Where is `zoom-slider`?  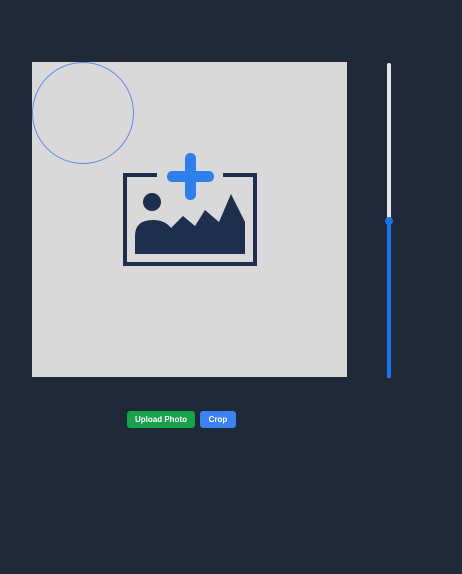
zoom-slider is located at coordinates (389, 220).